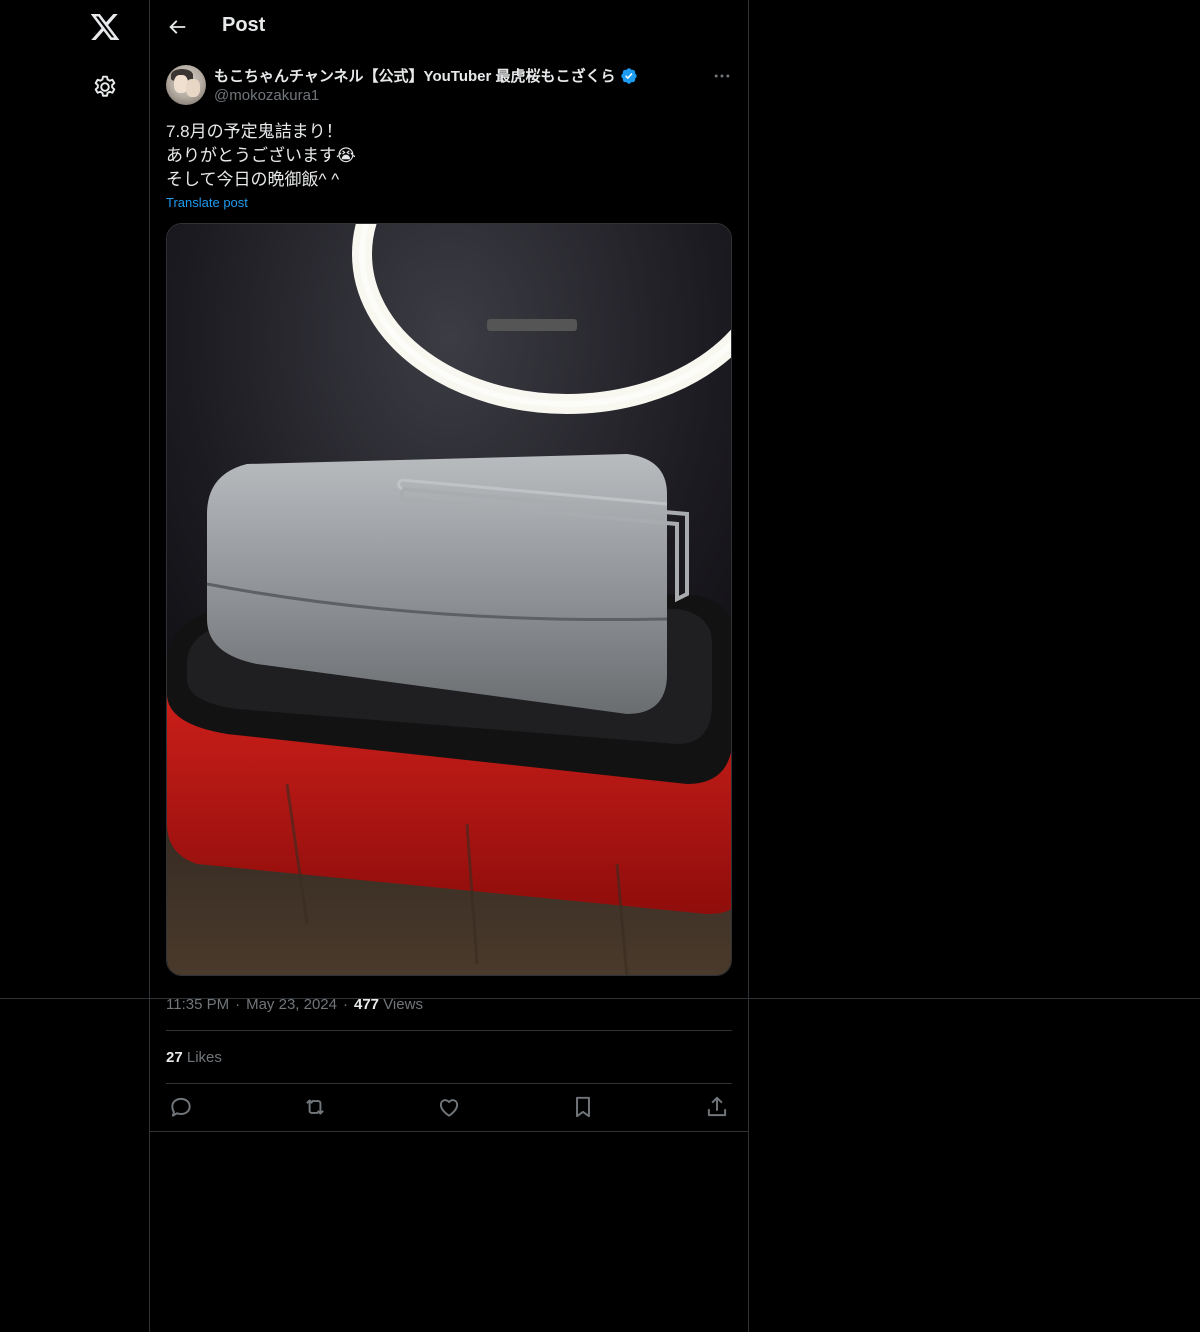  What do you see at coordinates (266, 95) in the screenshot?
I see `author-handle: @mokozakura1` at bounding box center [266, 95].